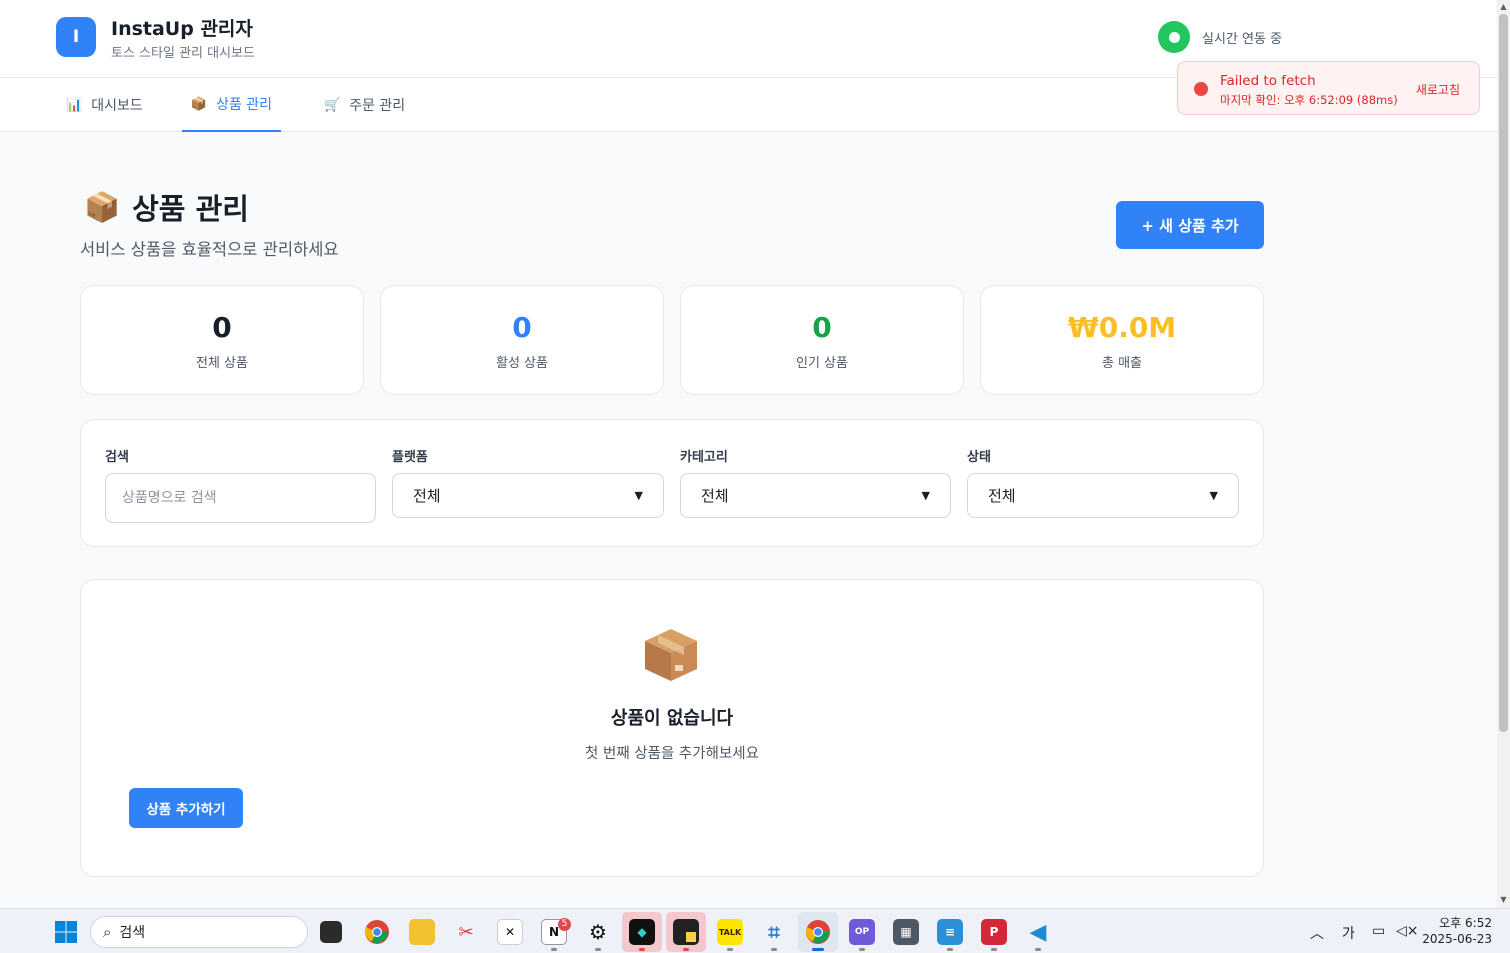 The image size is (1510, 953). I want to click on page-title-text: 상품 관리, so click(190, 209).